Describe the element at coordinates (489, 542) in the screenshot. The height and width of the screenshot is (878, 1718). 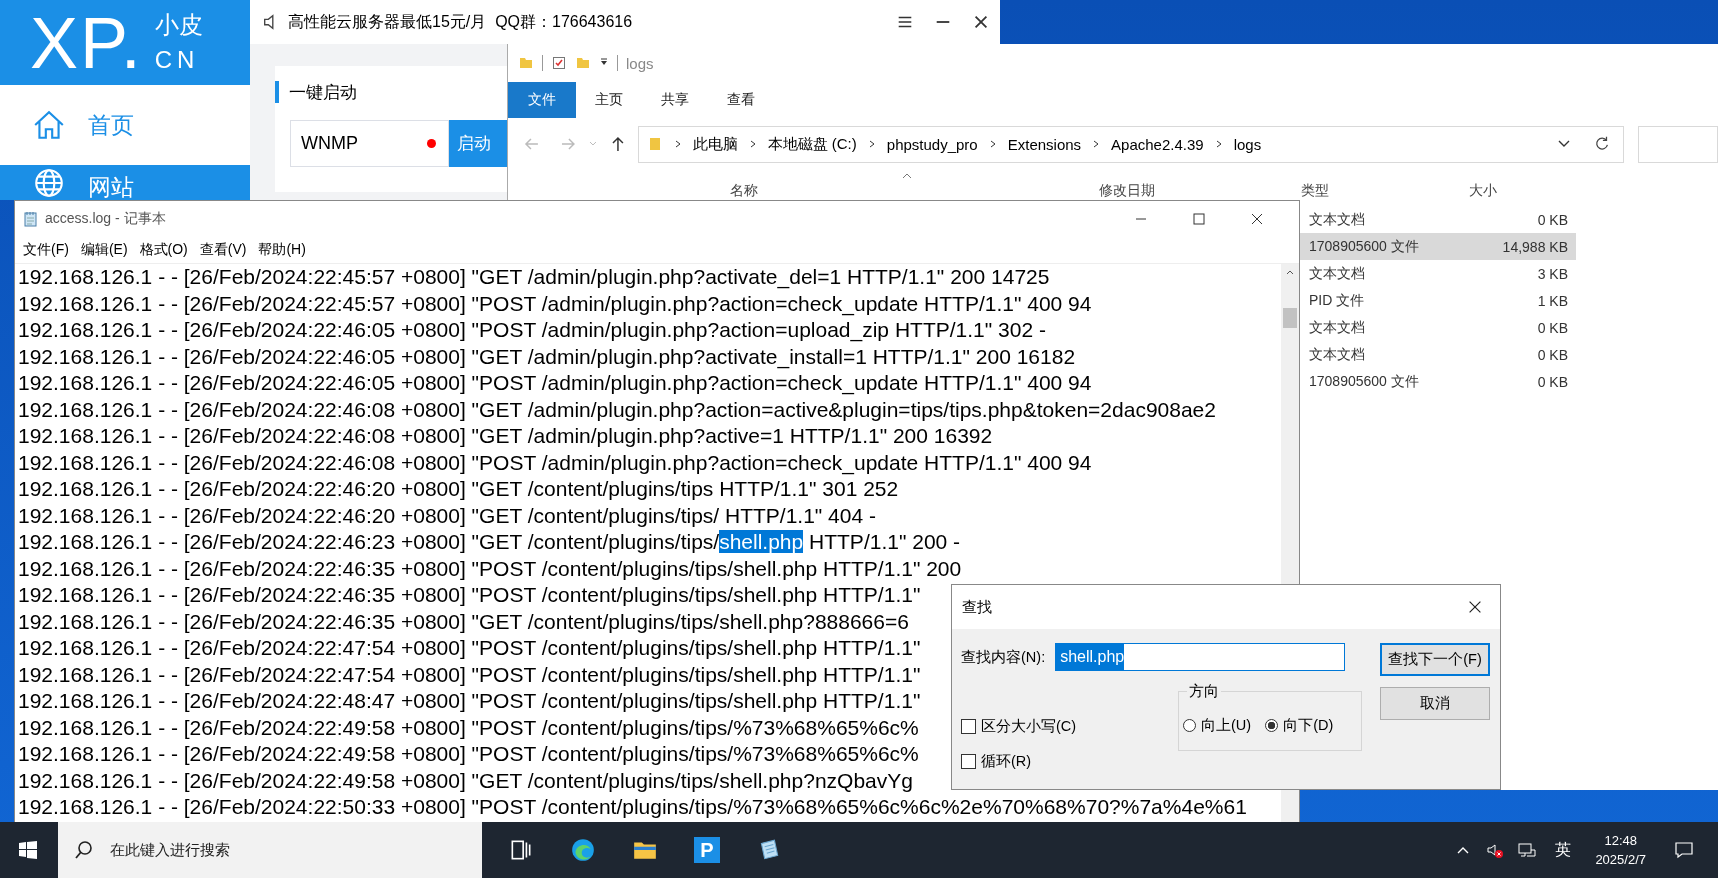
I see `log-line: 192.168.126.1 - - [26/Feb/2024:22:46:23 +0800] "GET /content/plugins/tips/shell.php HTTP/1.1" 200 -` at that location.